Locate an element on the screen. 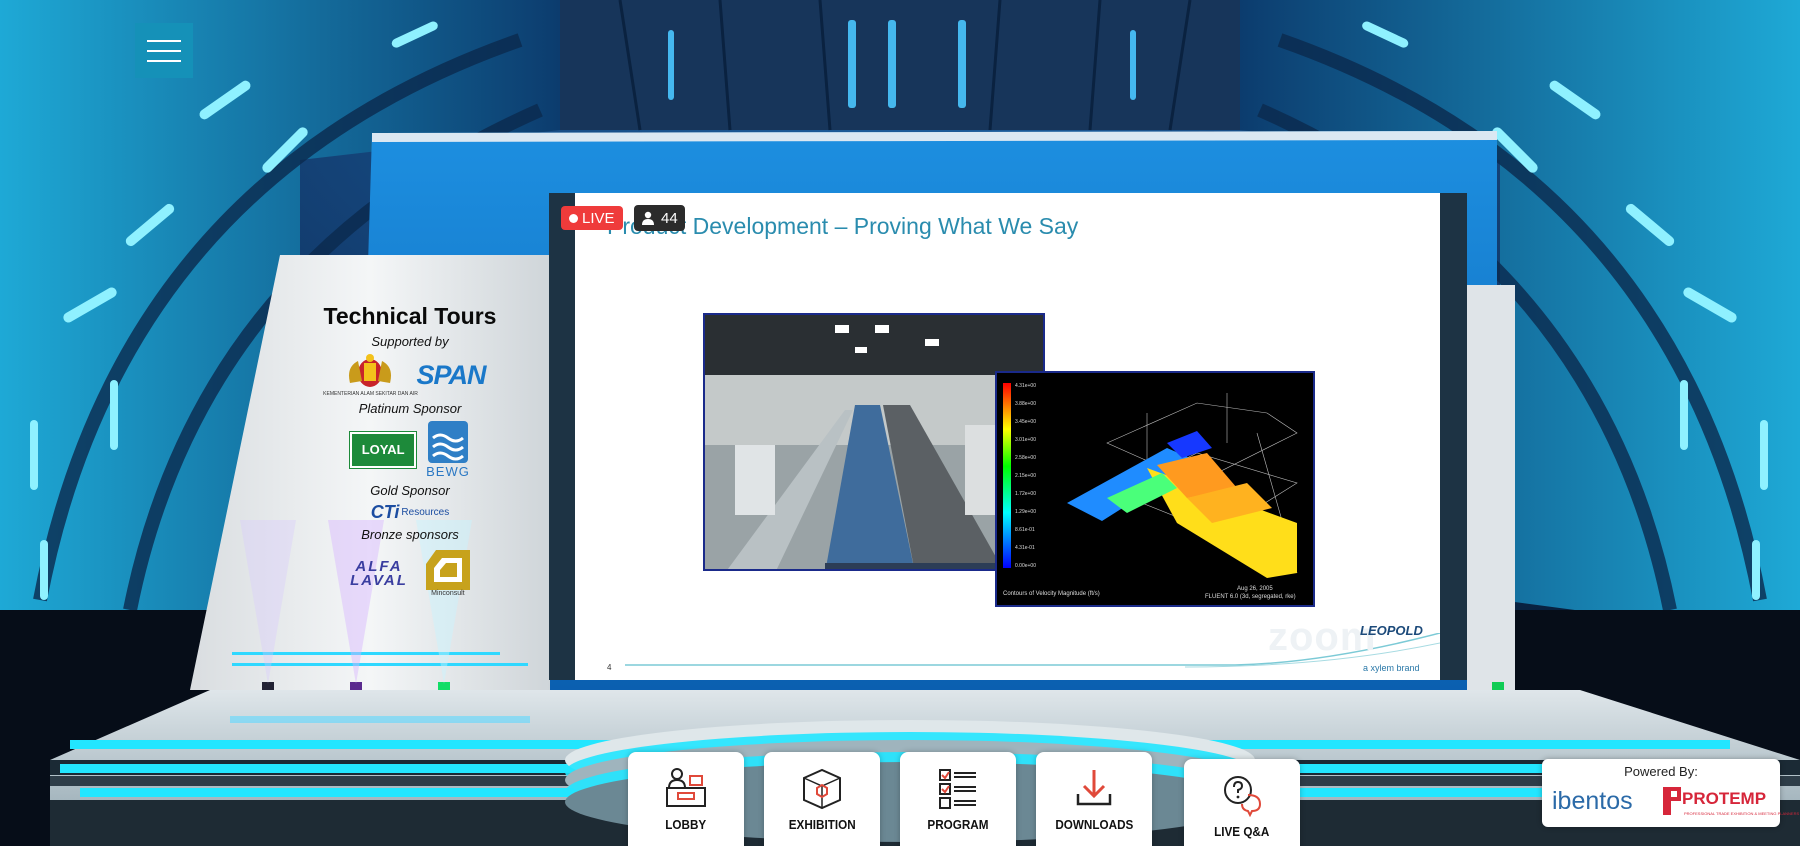 The width and height of the screenshot is (1800, 846). ibentos-logo: ibentos is located at coordinates (1592, 801).